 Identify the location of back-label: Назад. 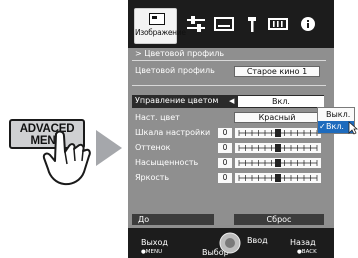
(303, 242).